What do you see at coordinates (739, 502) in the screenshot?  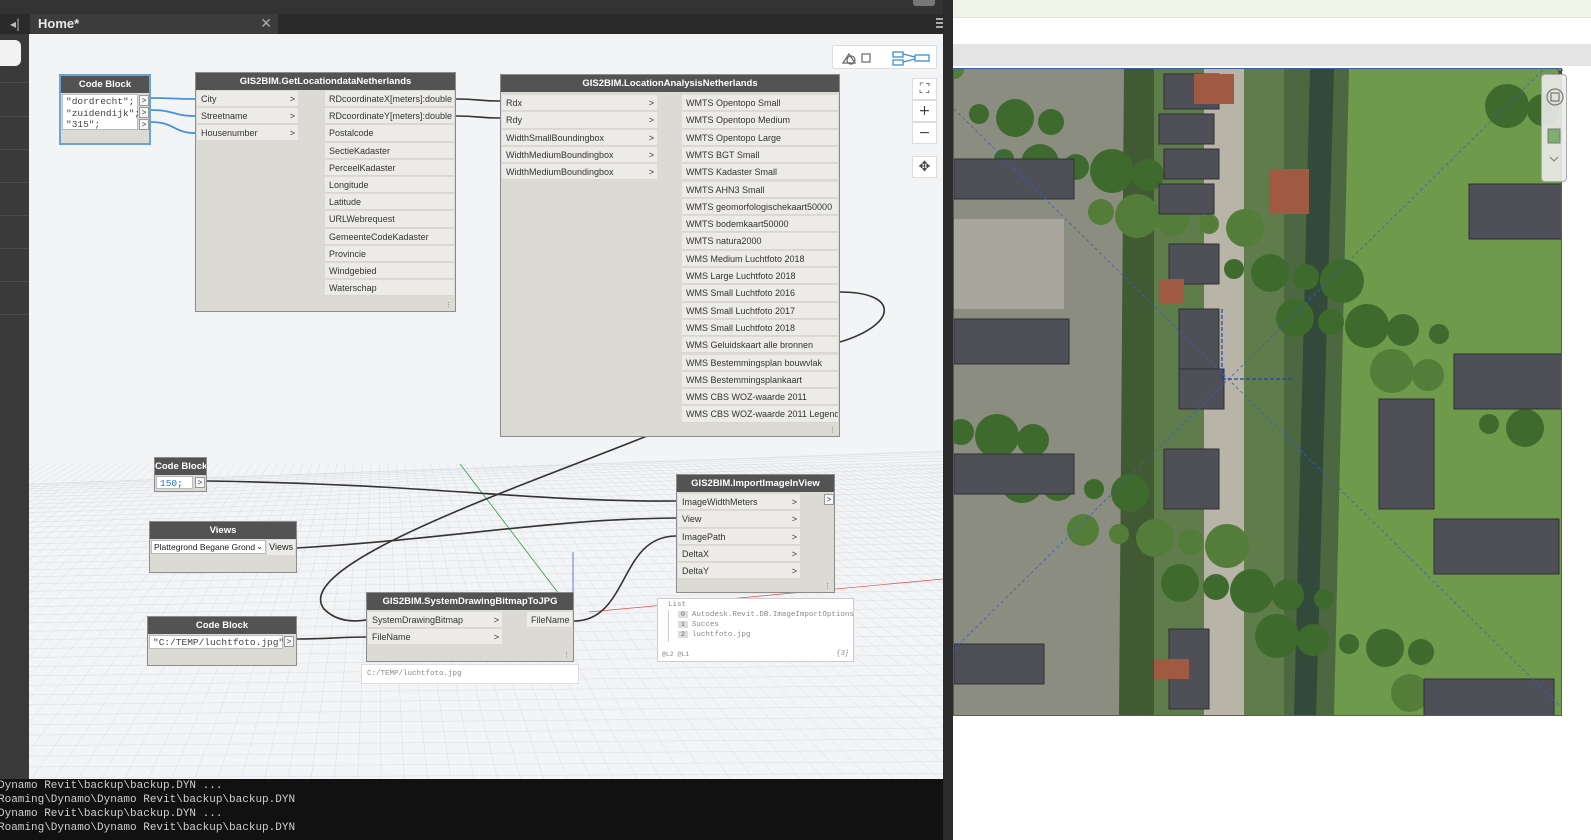 I see `input-port: ImageWidthMeters >` at bounding box center [739, 502].